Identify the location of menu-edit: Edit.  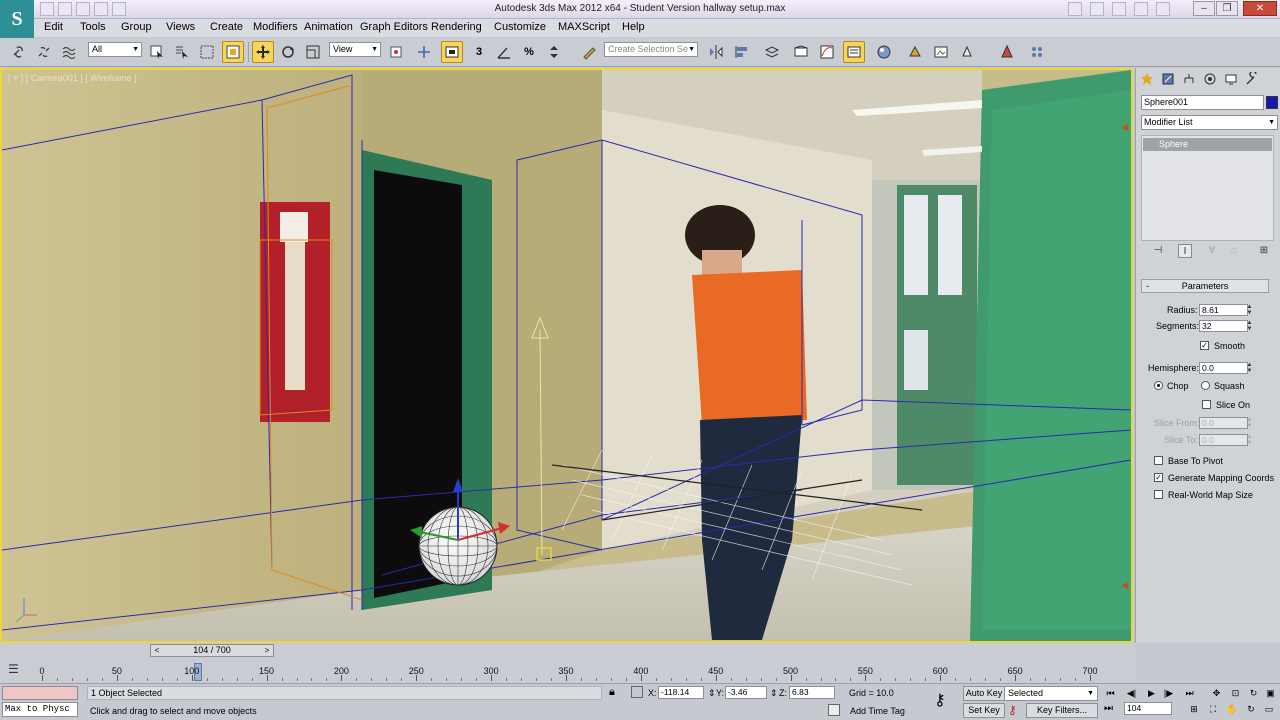
(53, 27).